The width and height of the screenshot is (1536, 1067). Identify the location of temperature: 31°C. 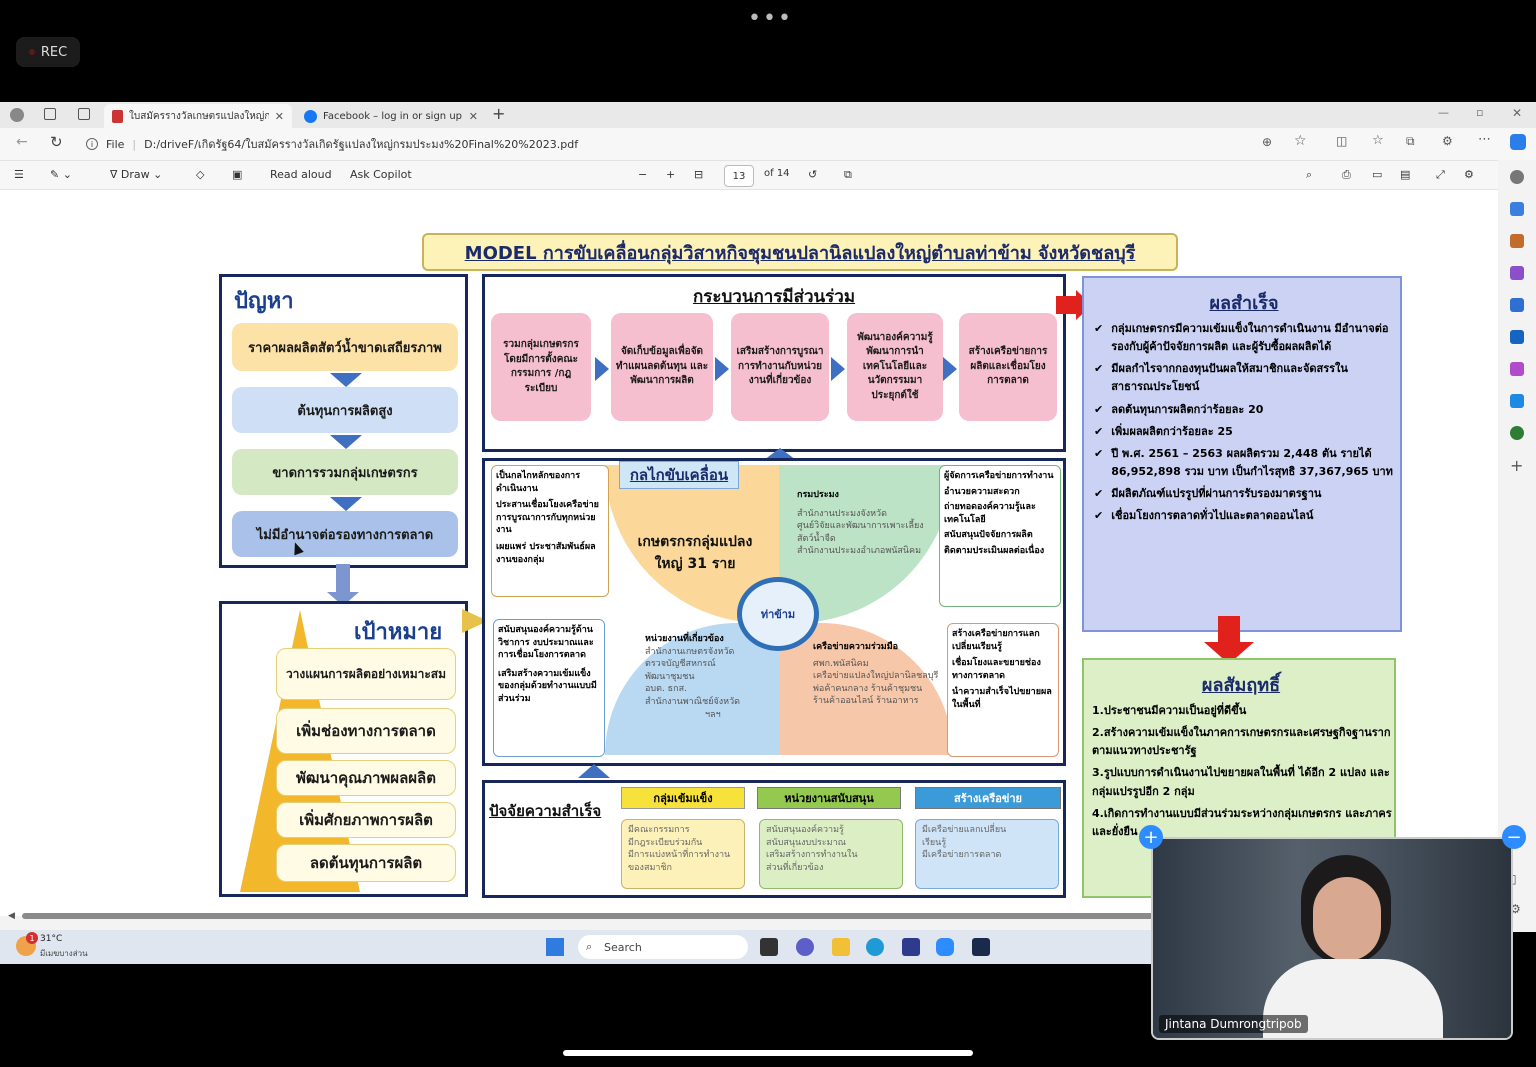
(51, 939).